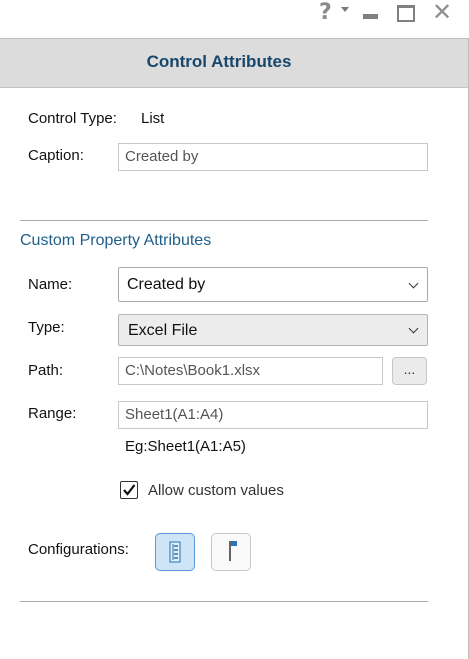 This screenshot has width=469, height=659. What do you see at coordinates (116, 240) in the screenshot?
I see `section-title: Custom Property Attributes` at bounding box center [116, 240].